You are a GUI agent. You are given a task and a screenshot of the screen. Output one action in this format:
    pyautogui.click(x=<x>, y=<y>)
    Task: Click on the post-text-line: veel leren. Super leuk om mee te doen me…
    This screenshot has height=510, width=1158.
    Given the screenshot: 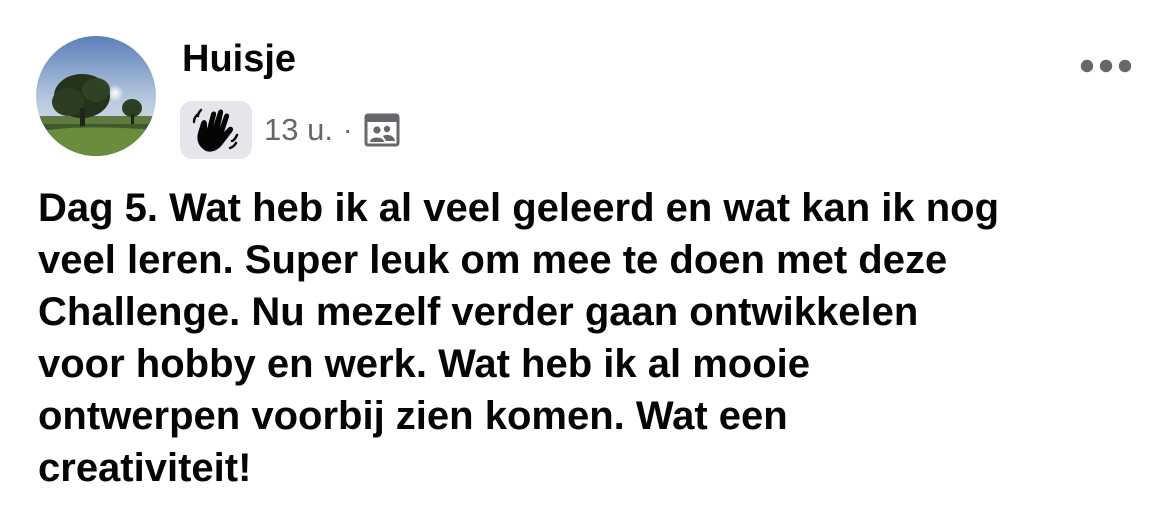 What is the action you would take?
    pyautogui.click(x=493, y=260)
    